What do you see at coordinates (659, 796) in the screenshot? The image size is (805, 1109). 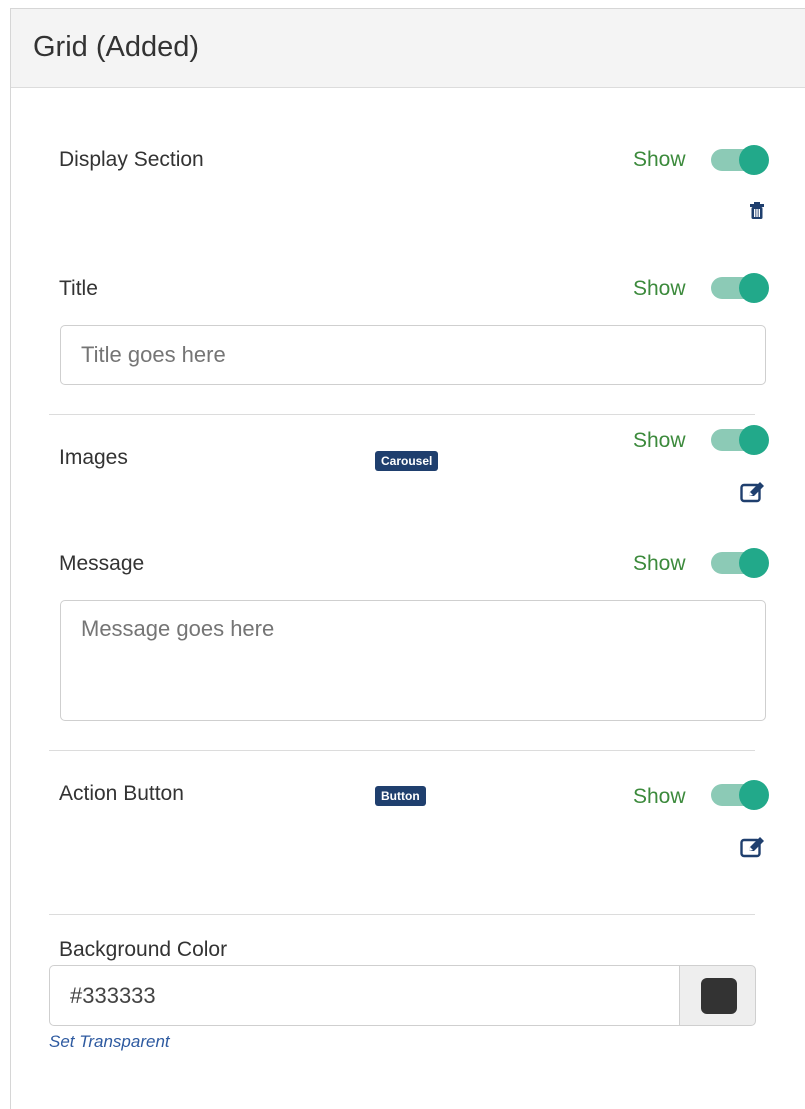 I see `action-button-show-label: Show` at bounding box center [659, 796].